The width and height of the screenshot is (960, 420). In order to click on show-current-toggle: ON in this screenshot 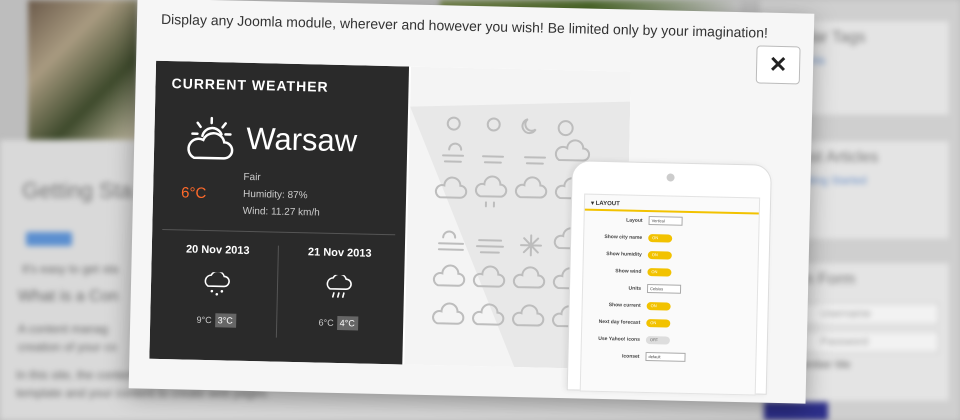, I will do `click(658, 306)`.